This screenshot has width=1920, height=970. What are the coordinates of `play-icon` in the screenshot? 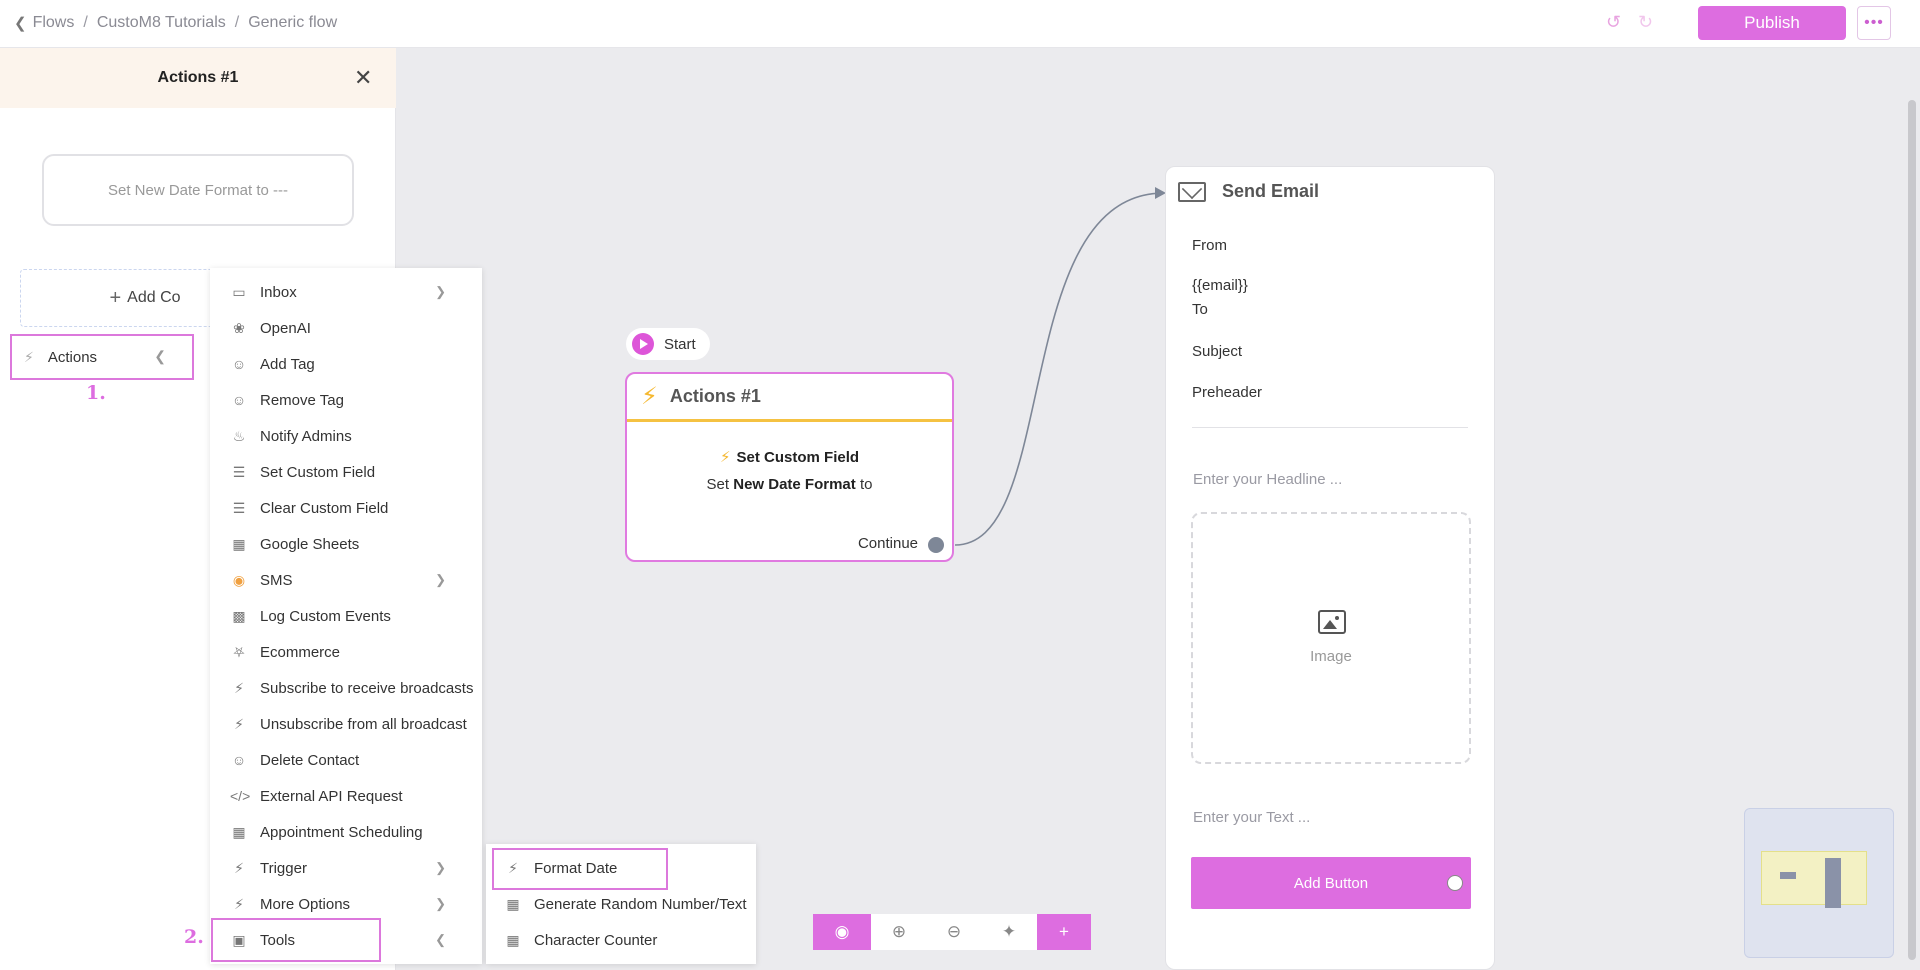 It's located at (643, 344).